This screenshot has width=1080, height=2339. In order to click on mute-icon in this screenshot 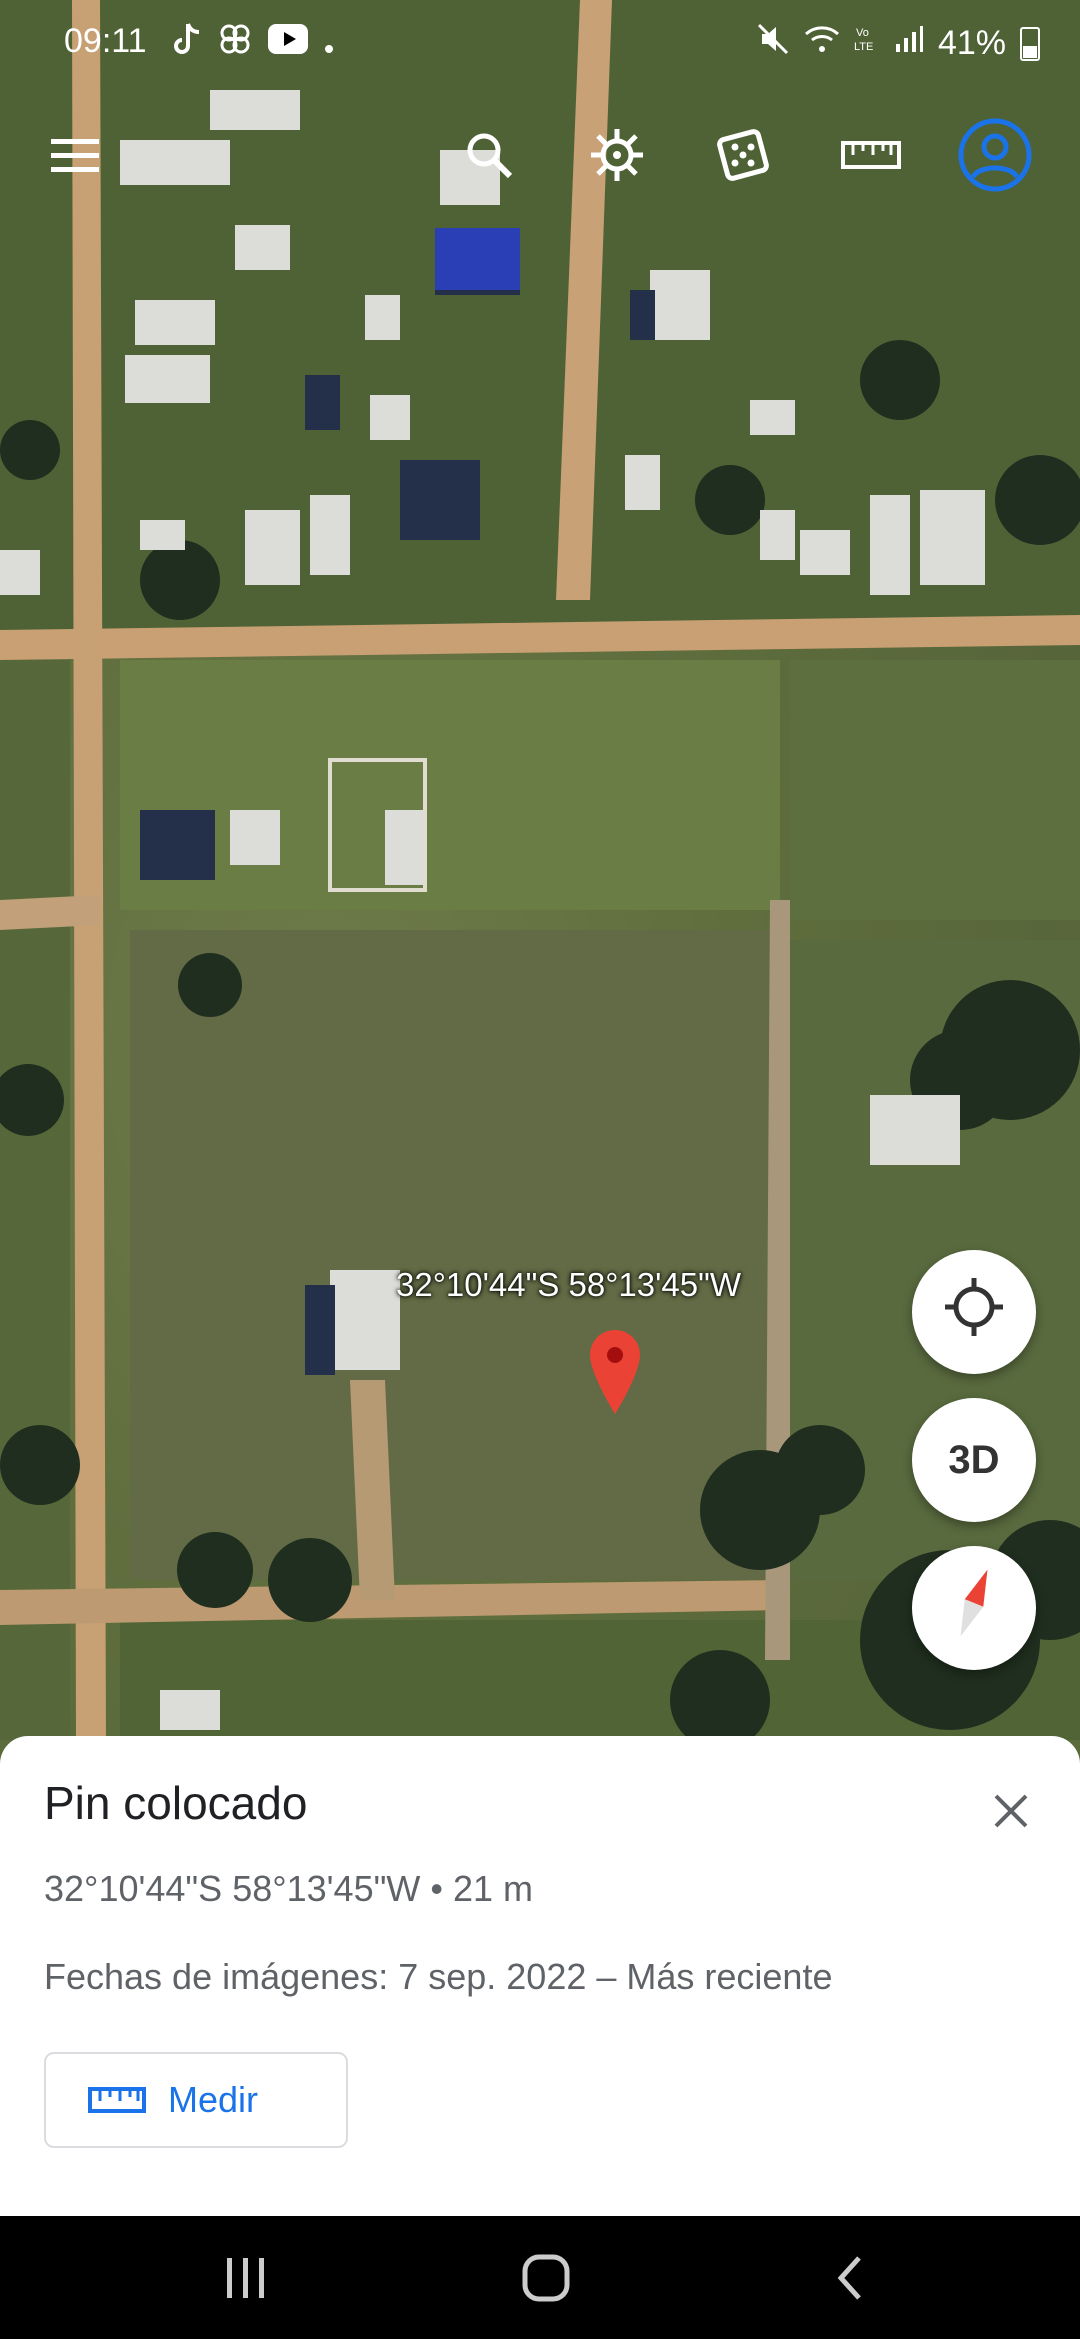, I will do `click(773, 43)`.